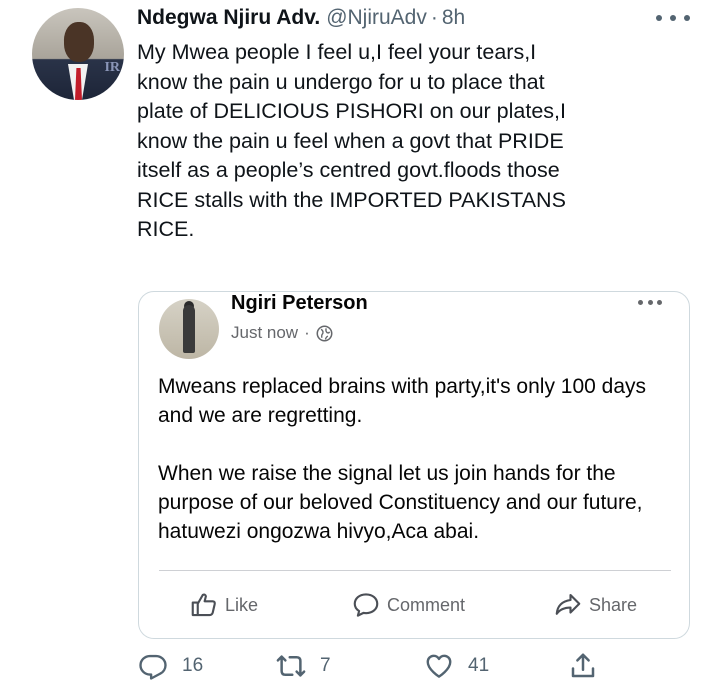 Image resolution: width=720 pixels, height=684 pixels. I want to click on heart-icon, so click(439, 666).